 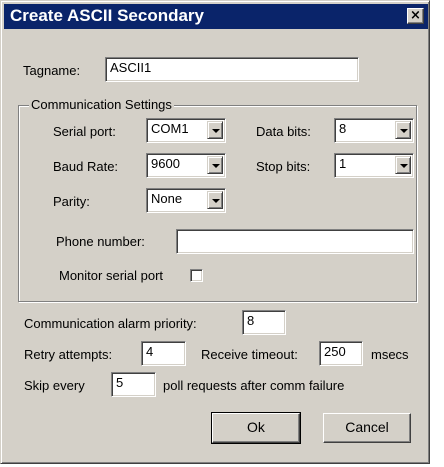 I want to click on data-bits-value: 8, so click(x=343, y=128).